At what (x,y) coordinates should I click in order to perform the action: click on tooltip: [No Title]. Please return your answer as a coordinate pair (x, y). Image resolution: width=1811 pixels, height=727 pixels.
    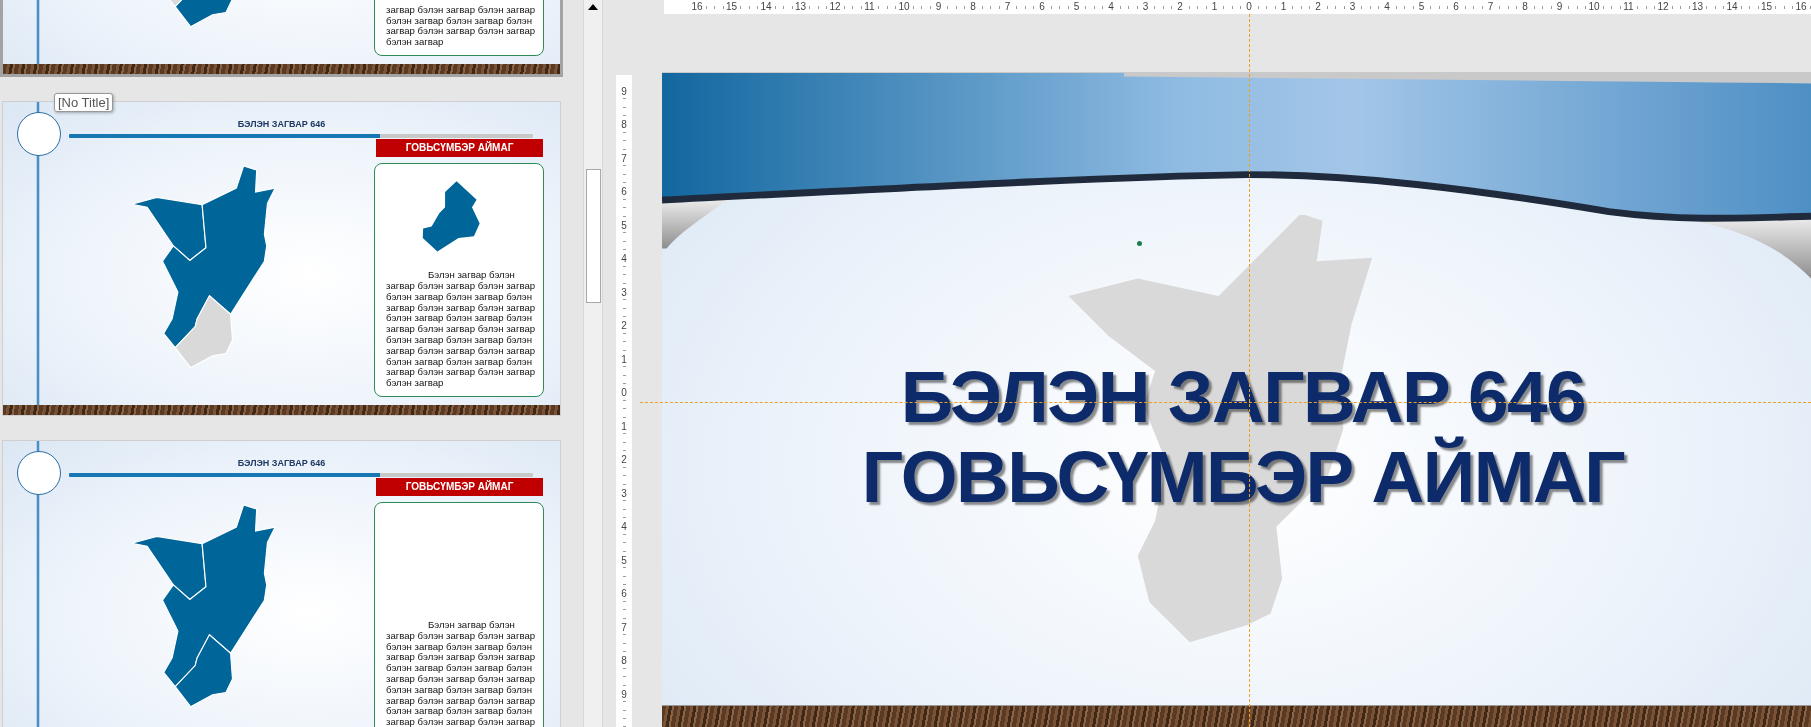
    Looking at the image, I should click on (84, 102).